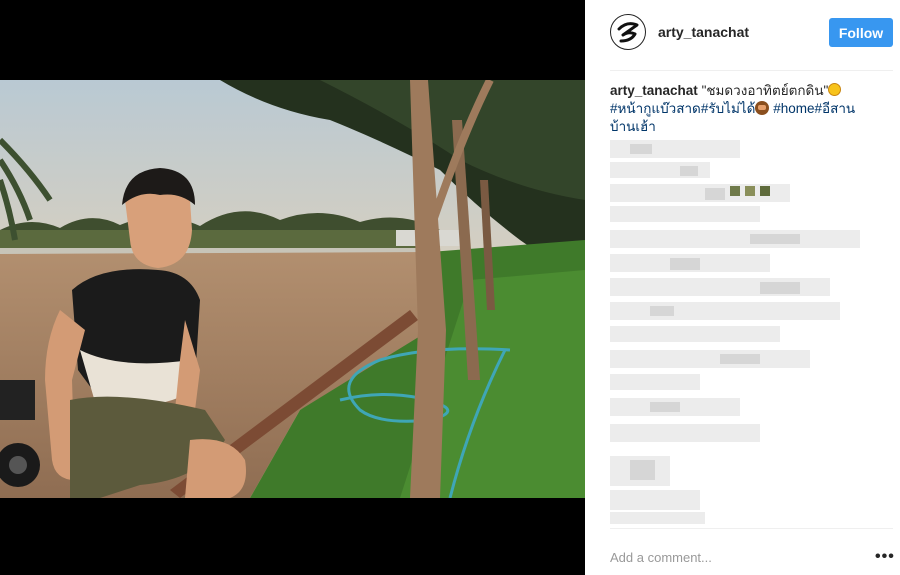 The height and width of the screenshot is (575, 900). What do you see at coordinates (885, 557) in the screenshot?
I see `more-options-icon: •••` at bounding box center [885, 557].